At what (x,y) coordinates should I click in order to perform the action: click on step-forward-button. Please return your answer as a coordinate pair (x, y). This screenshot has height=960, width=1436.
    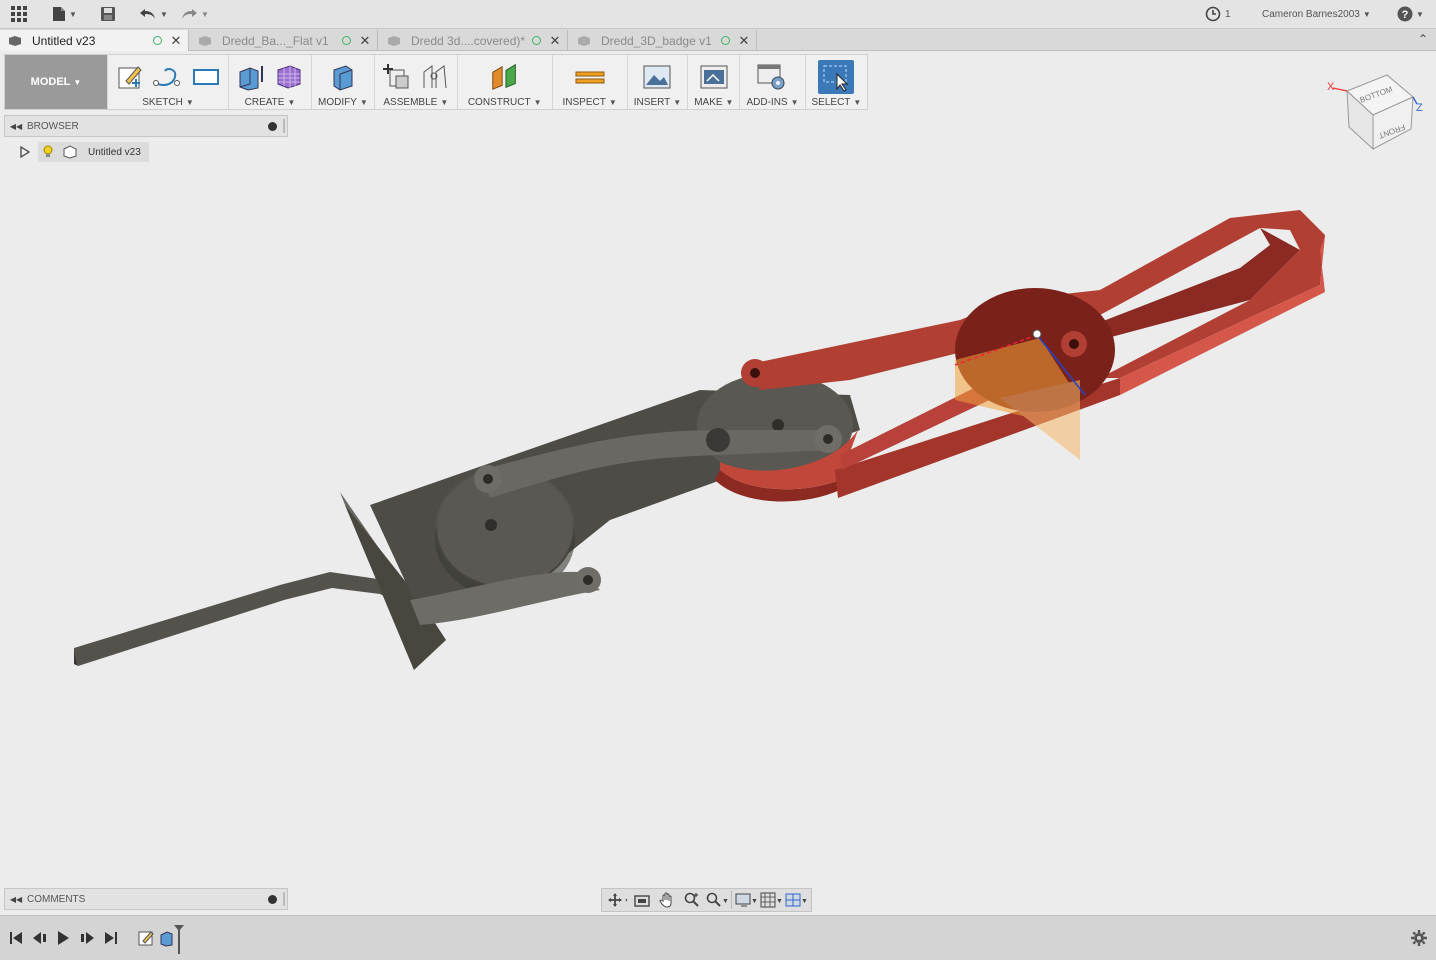
    Looking at the image, I should click on (87, 938).